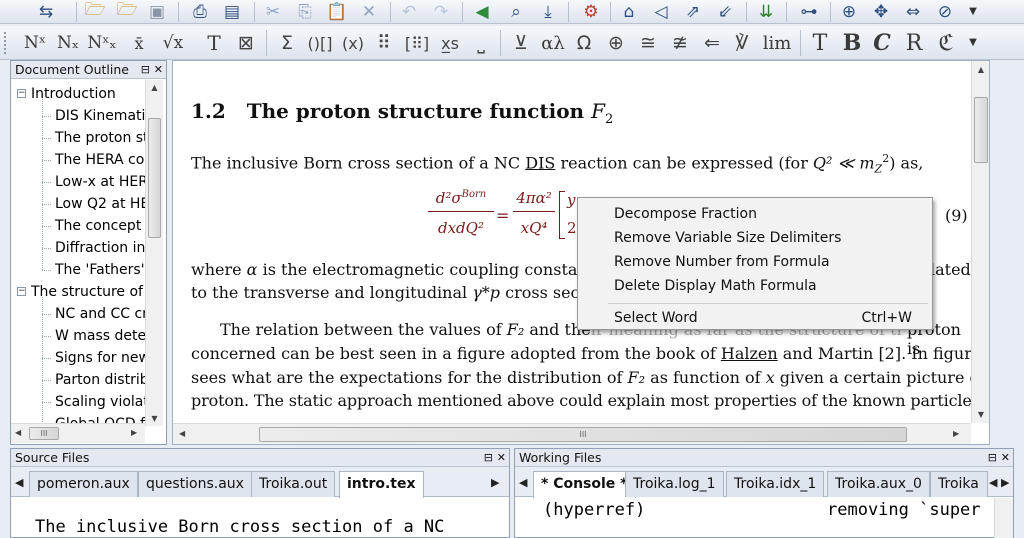 The width and height of the screenshot is (1024, 538). Describe the element at coordinates (82, 336) in the screenshot. I see `outline-item: W mass deter` at that location.